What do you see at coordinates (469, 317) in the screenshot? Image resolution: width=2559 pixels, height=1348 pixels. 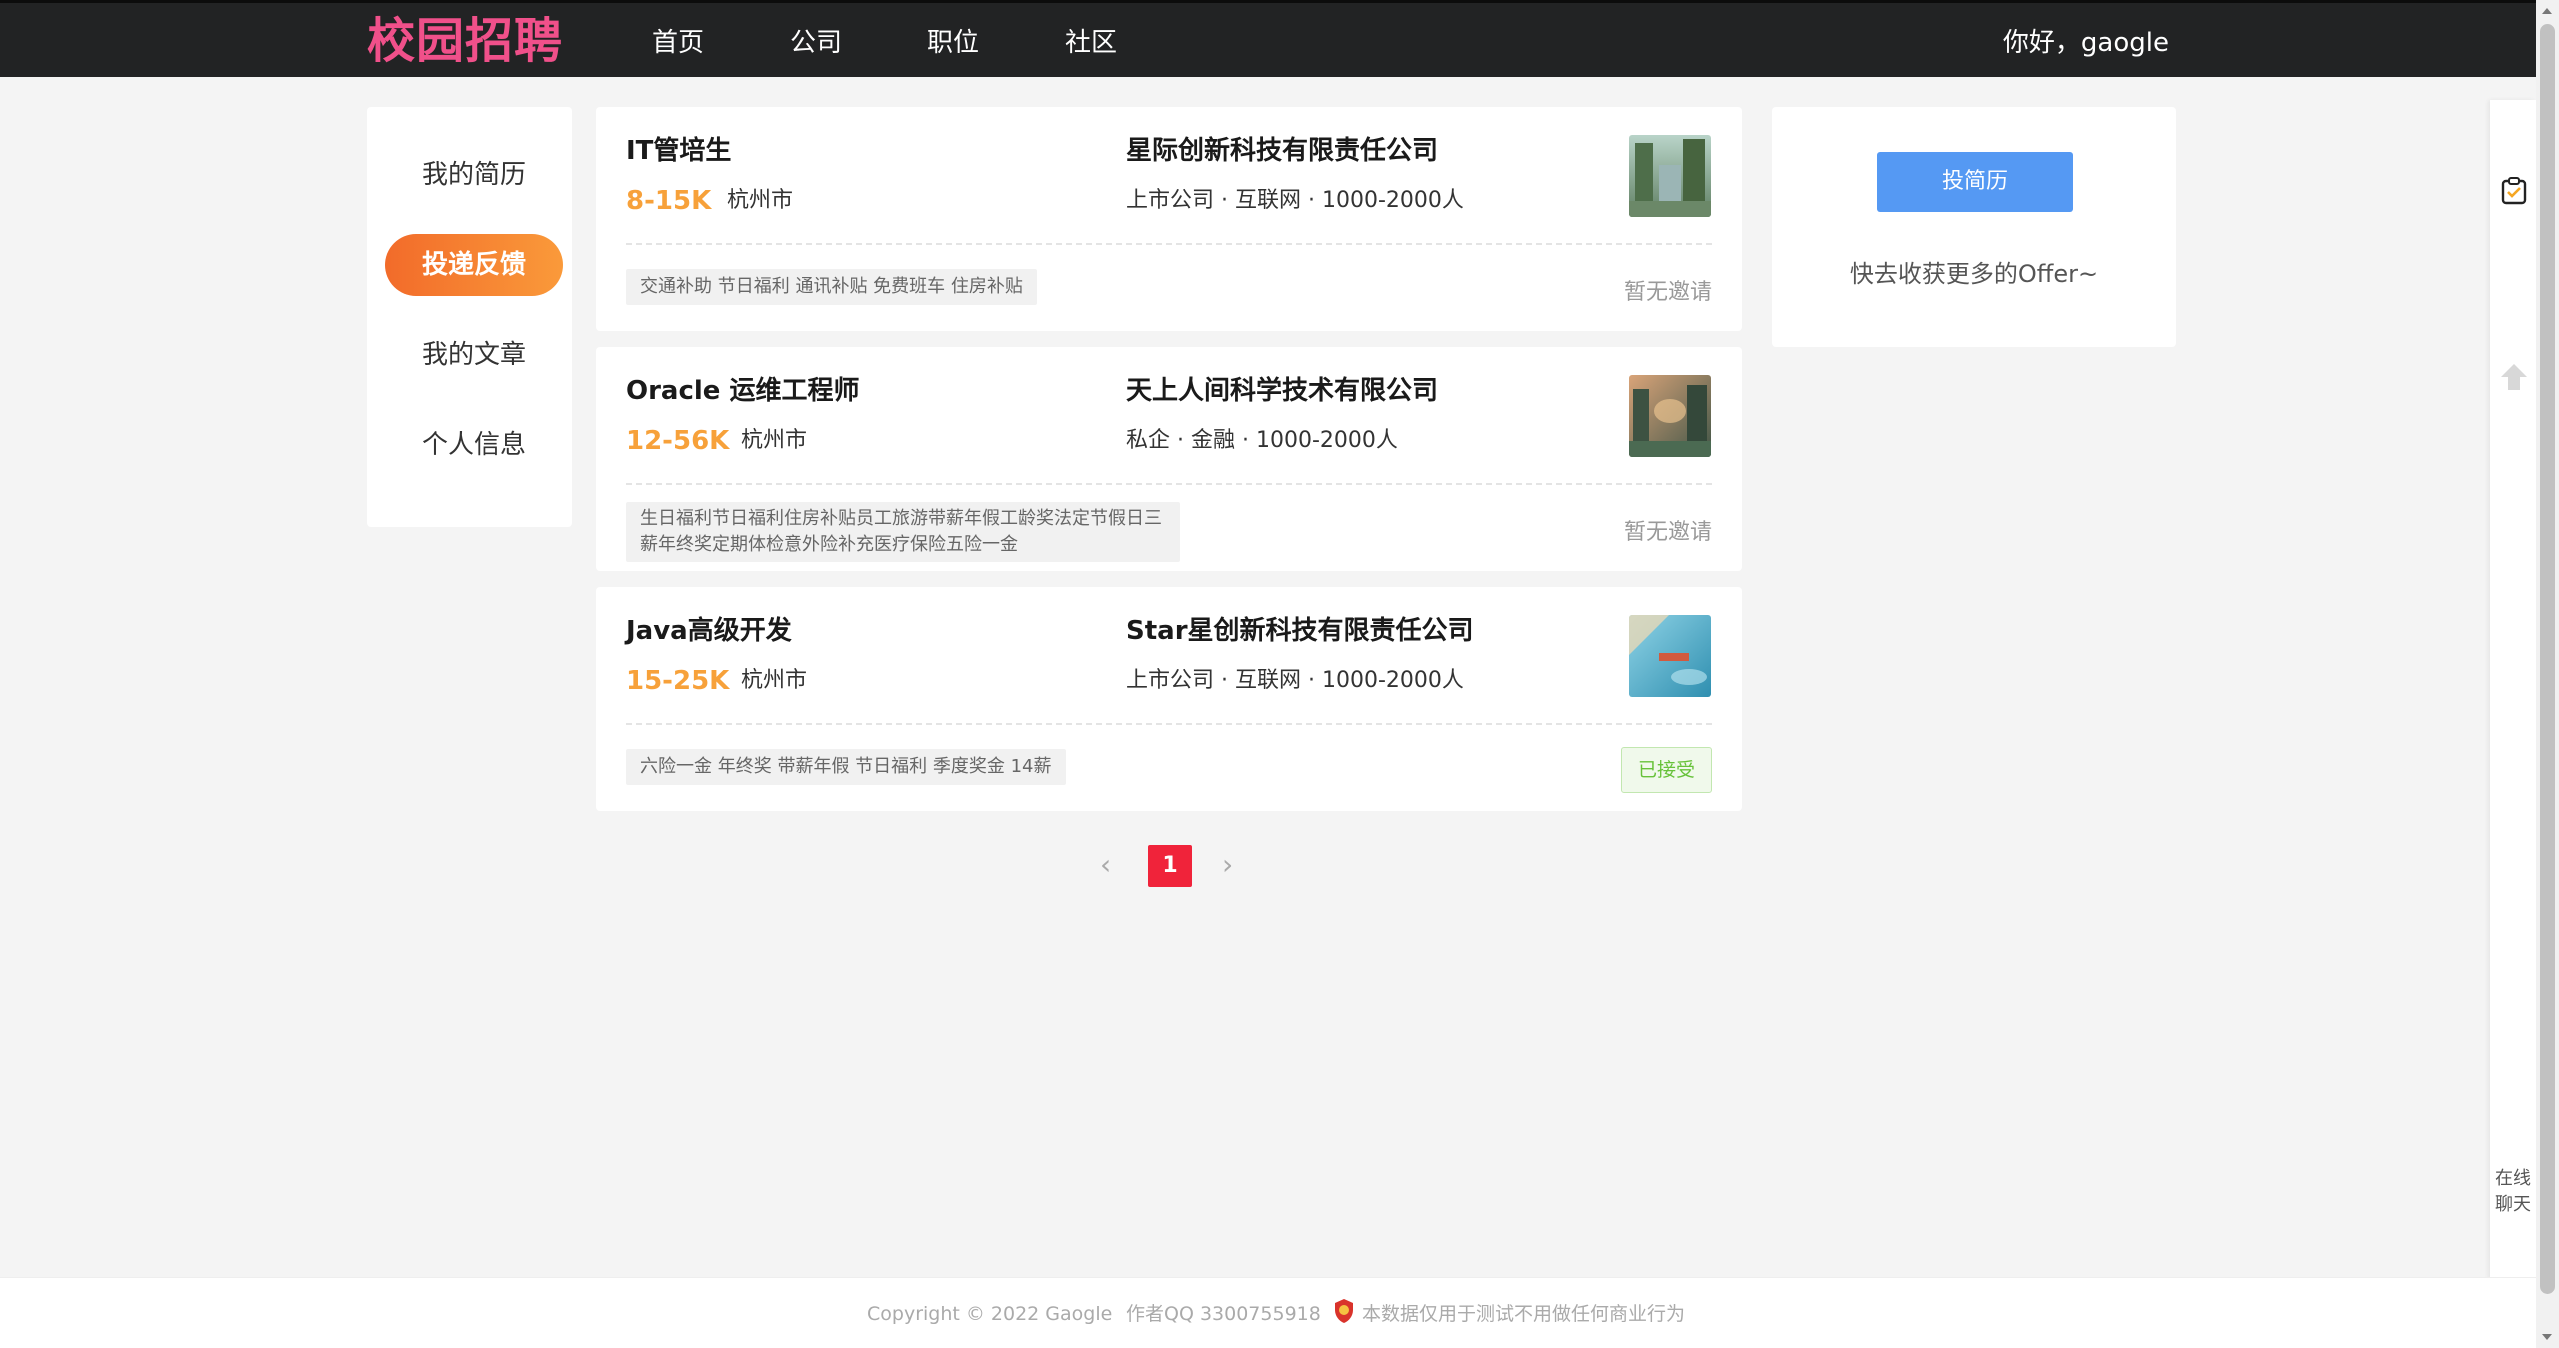 I see `user-center-menu: 我的简历 投递反馈 我的文章 个人信息` at bounding box center [469, 317].